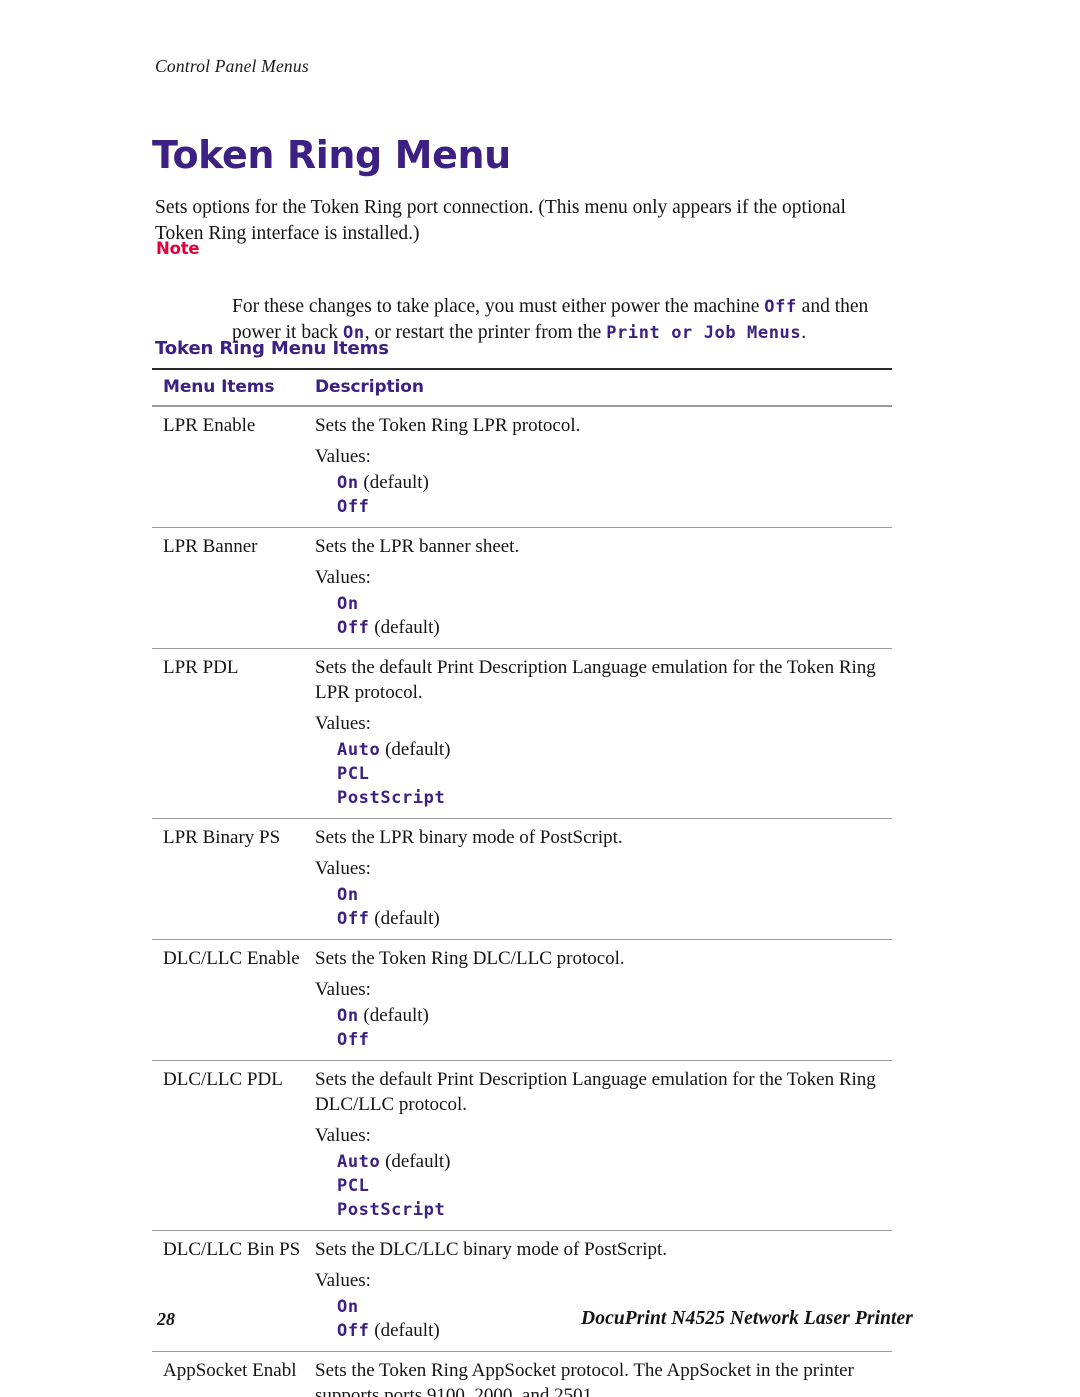 This screenshot has width=1080, height=1397. What do you see at coordinates (223, 1079) in the screenshot?
I see `menu-item-name: DLC/LLC PDL` at bounding box center [223, 1079].